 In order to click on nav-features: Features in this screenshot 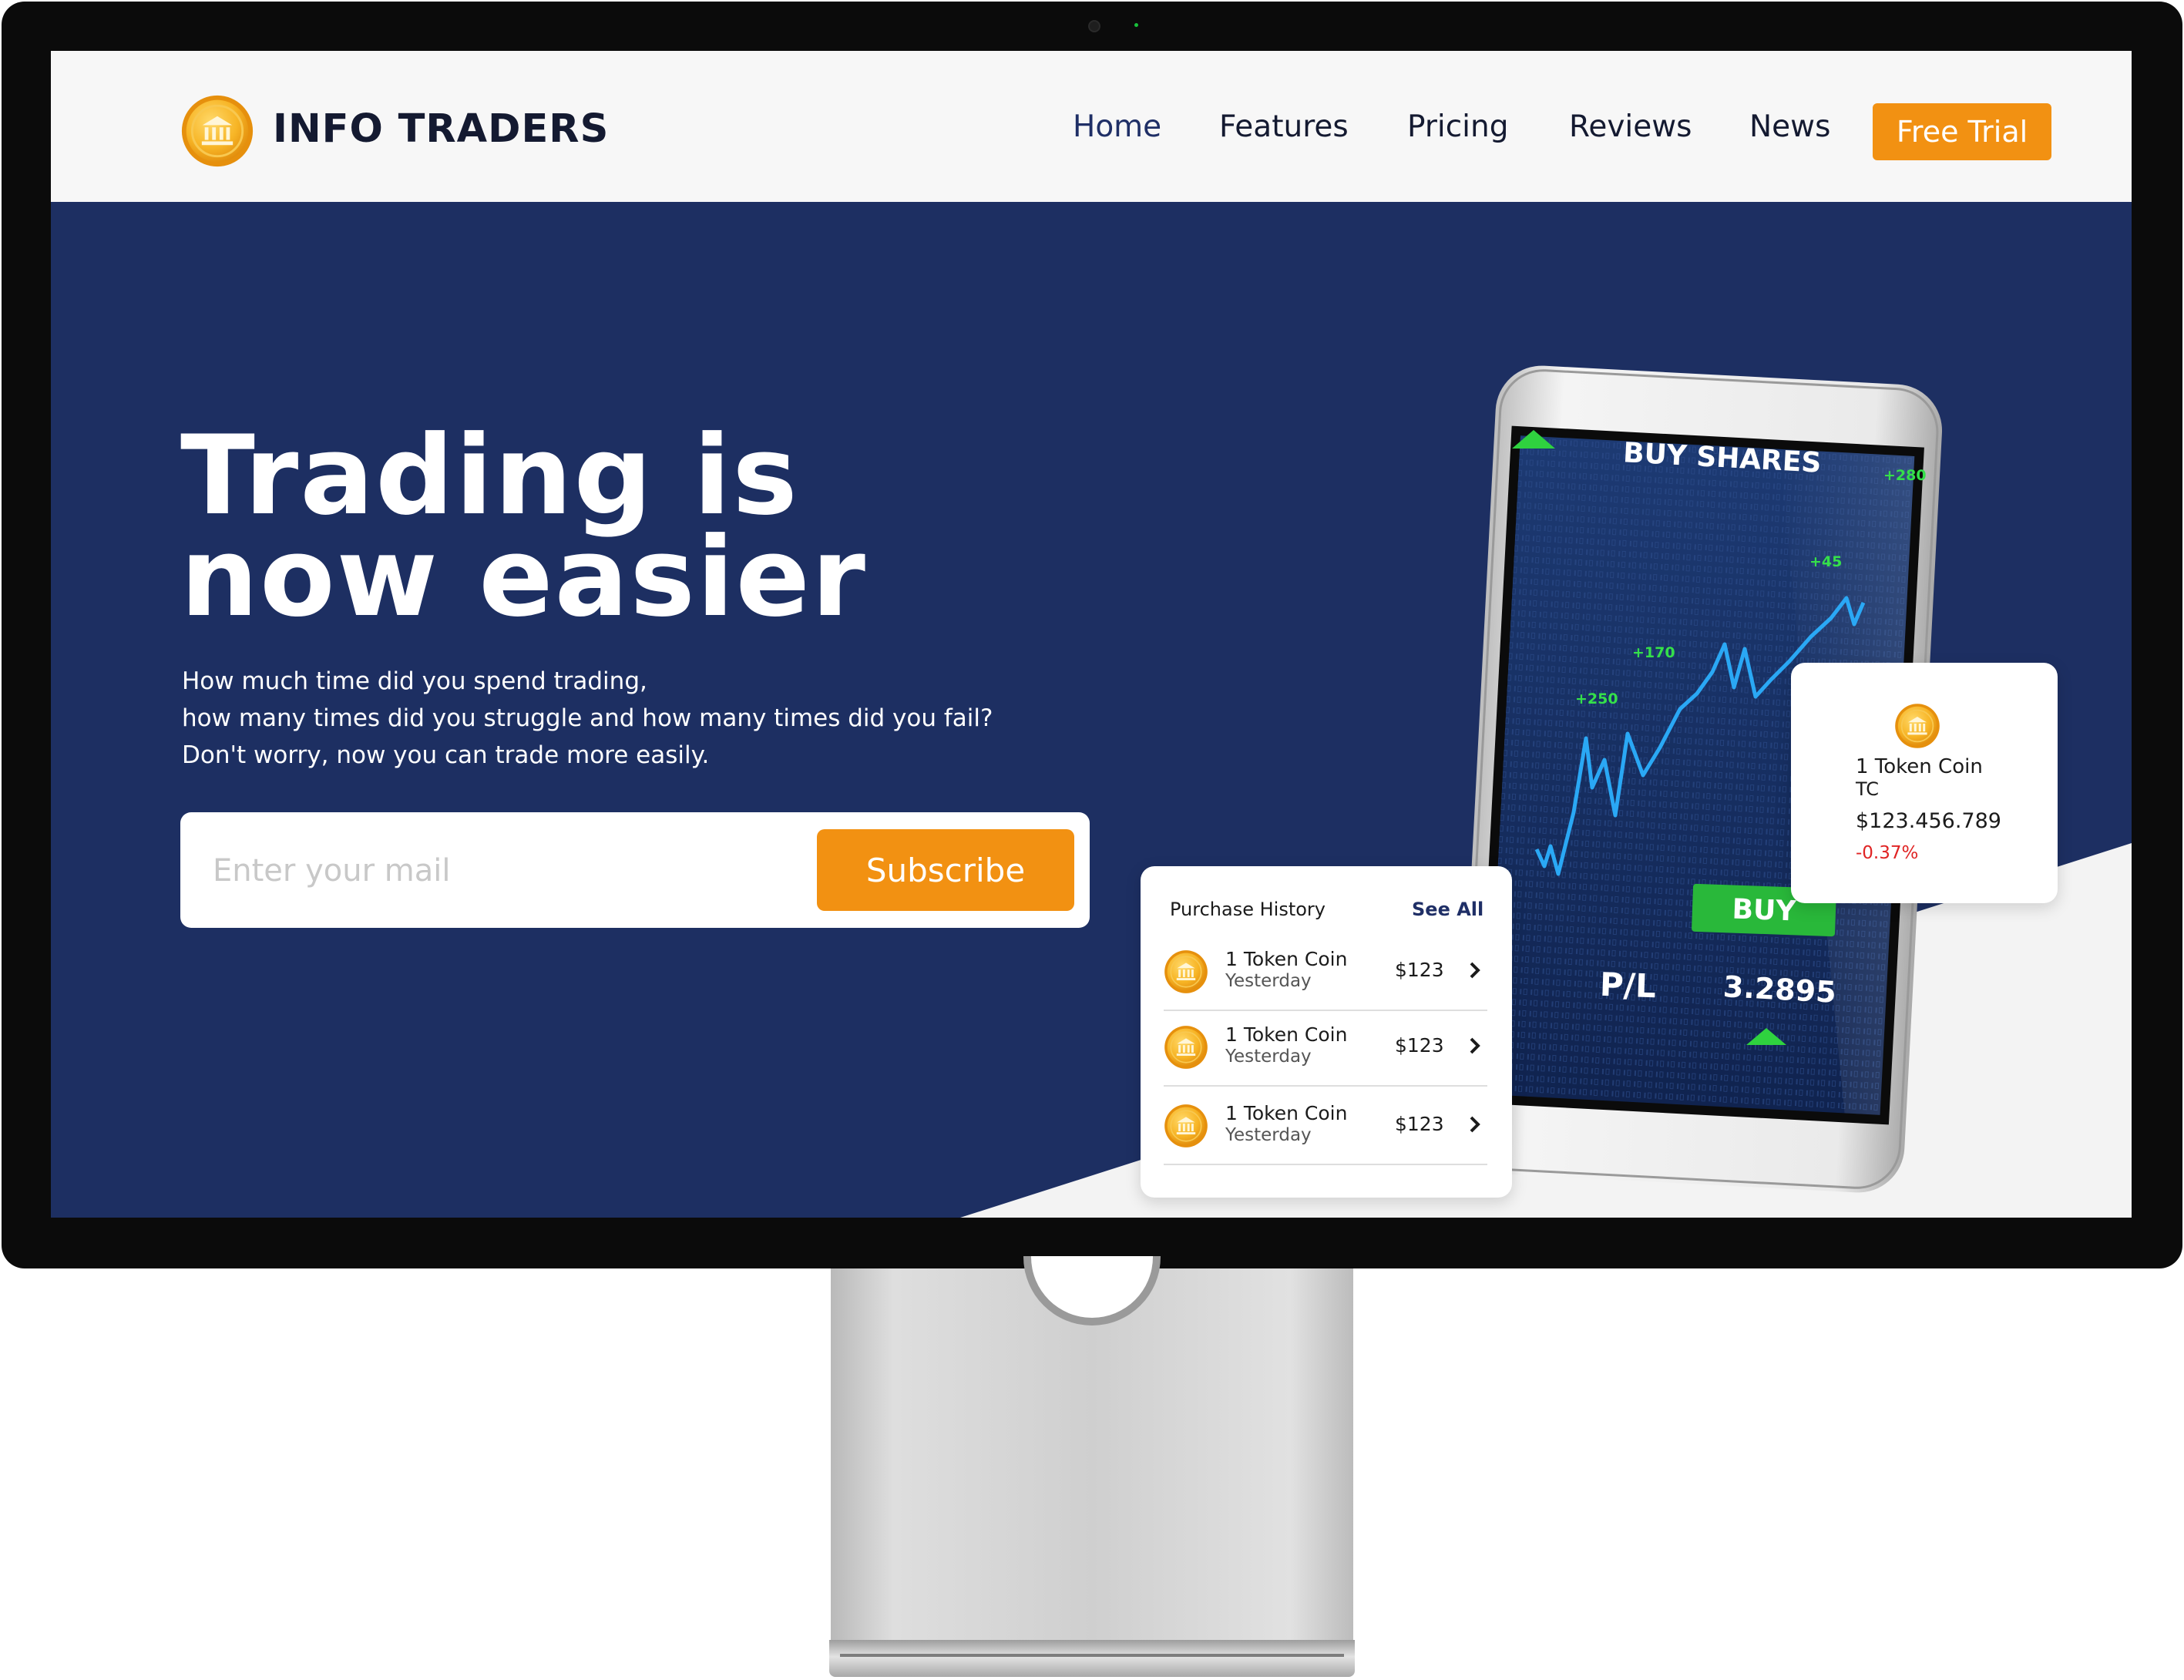, I will do `click(1284, 126)`.